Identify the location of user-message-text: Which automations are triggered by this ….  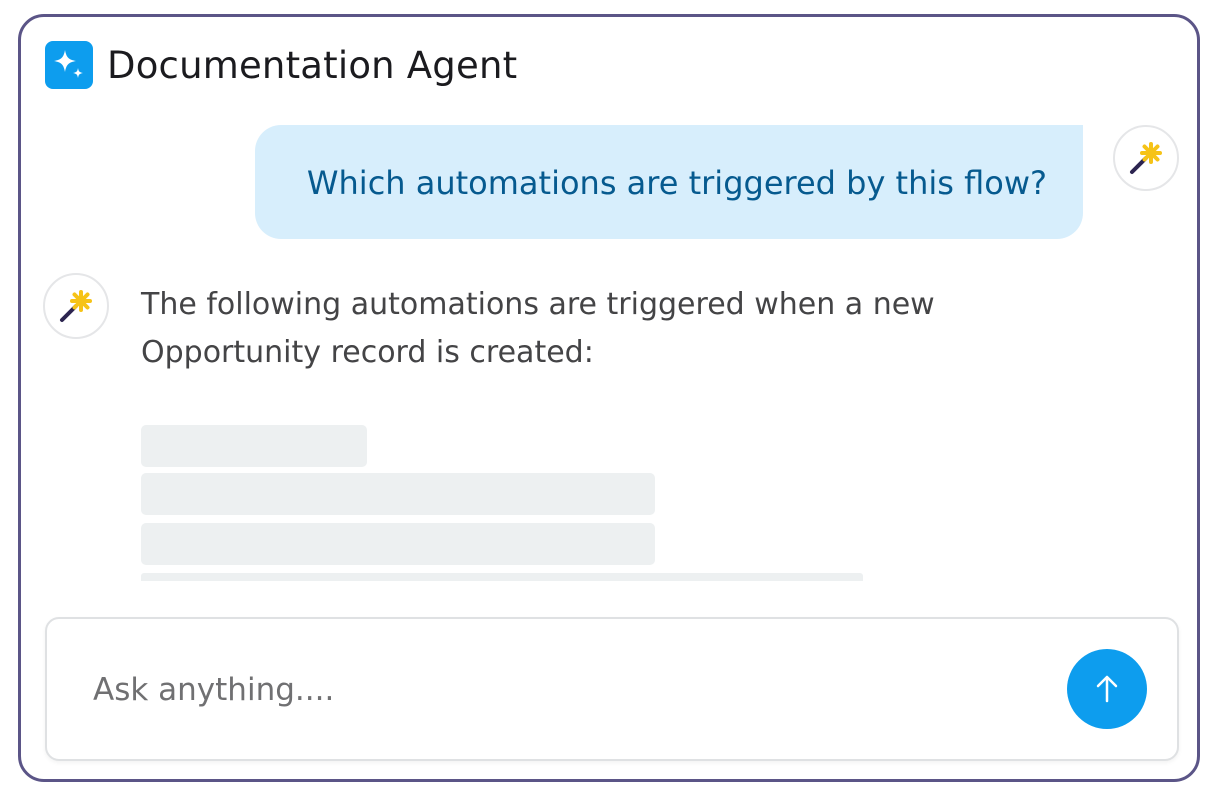
(676, 183).